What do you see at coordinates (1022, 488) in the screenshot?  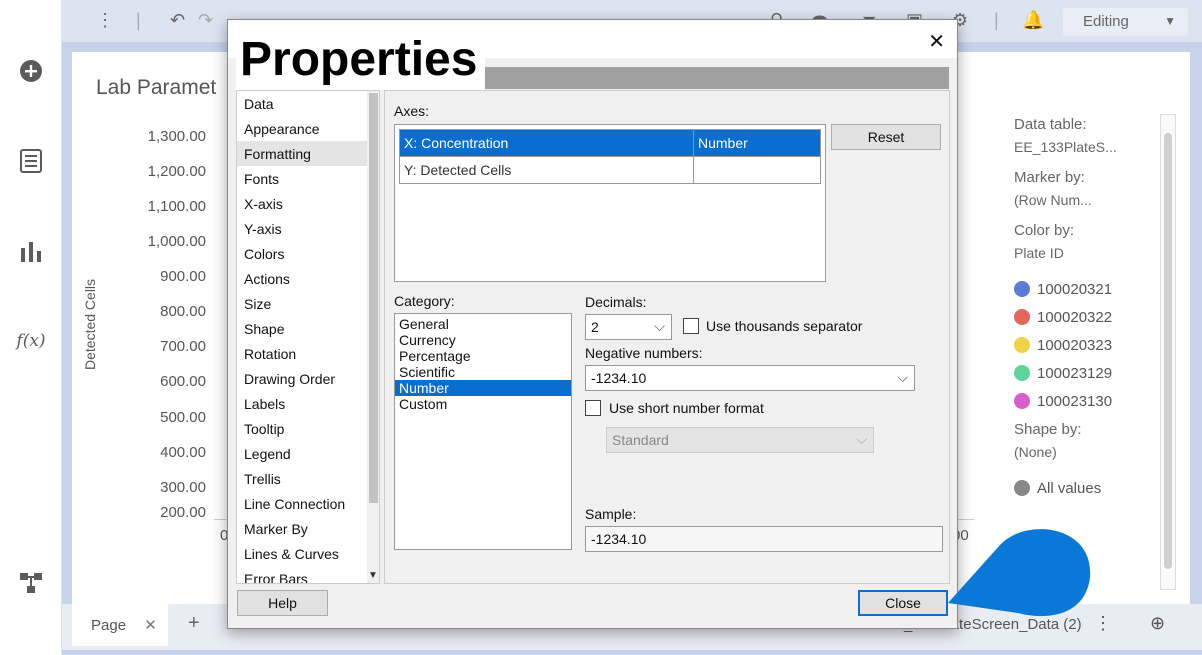 I see `shape-marker-icon` at bounding box center [1022, 488].